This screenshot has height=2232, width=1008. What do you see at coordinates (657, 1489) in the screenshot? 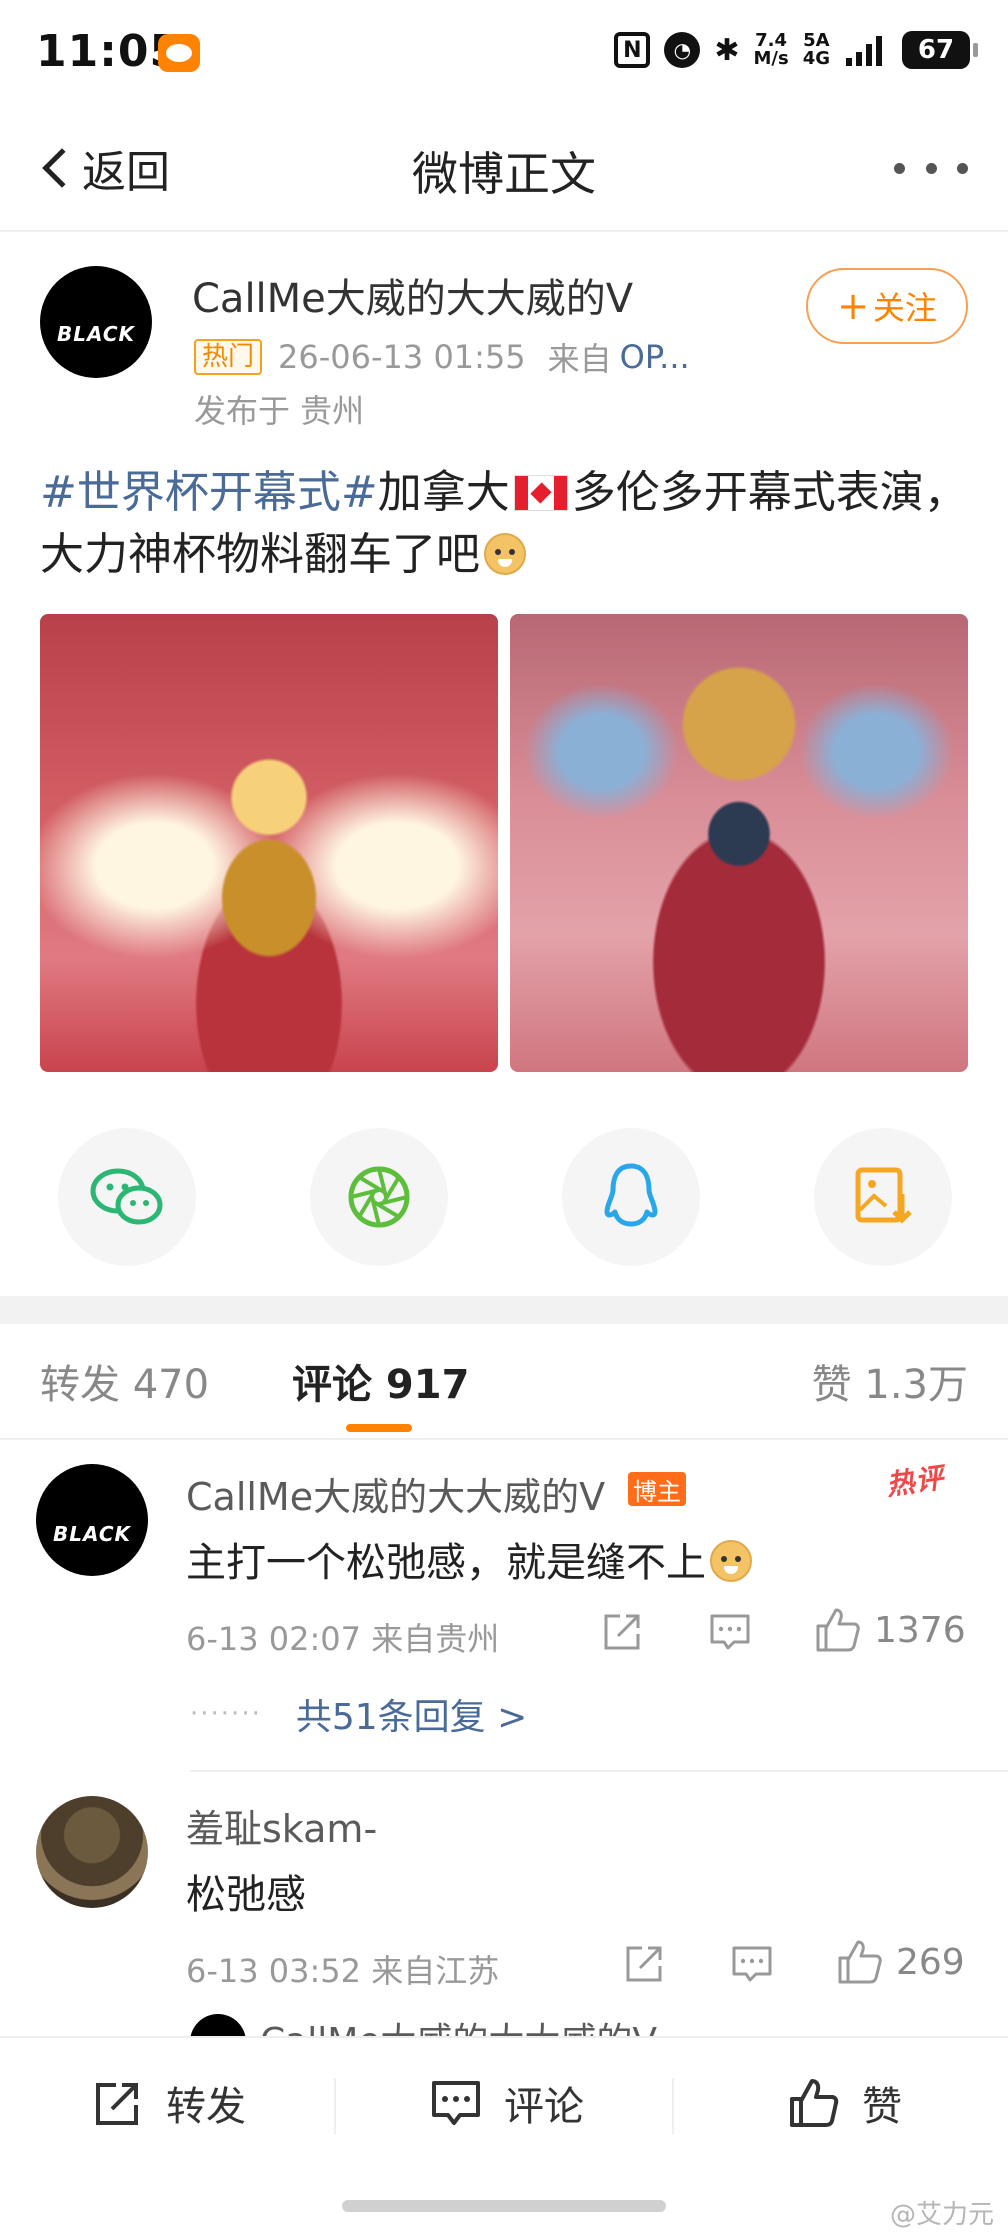
I see `owner-badge: 博主` at bounding box center [657, 1489].